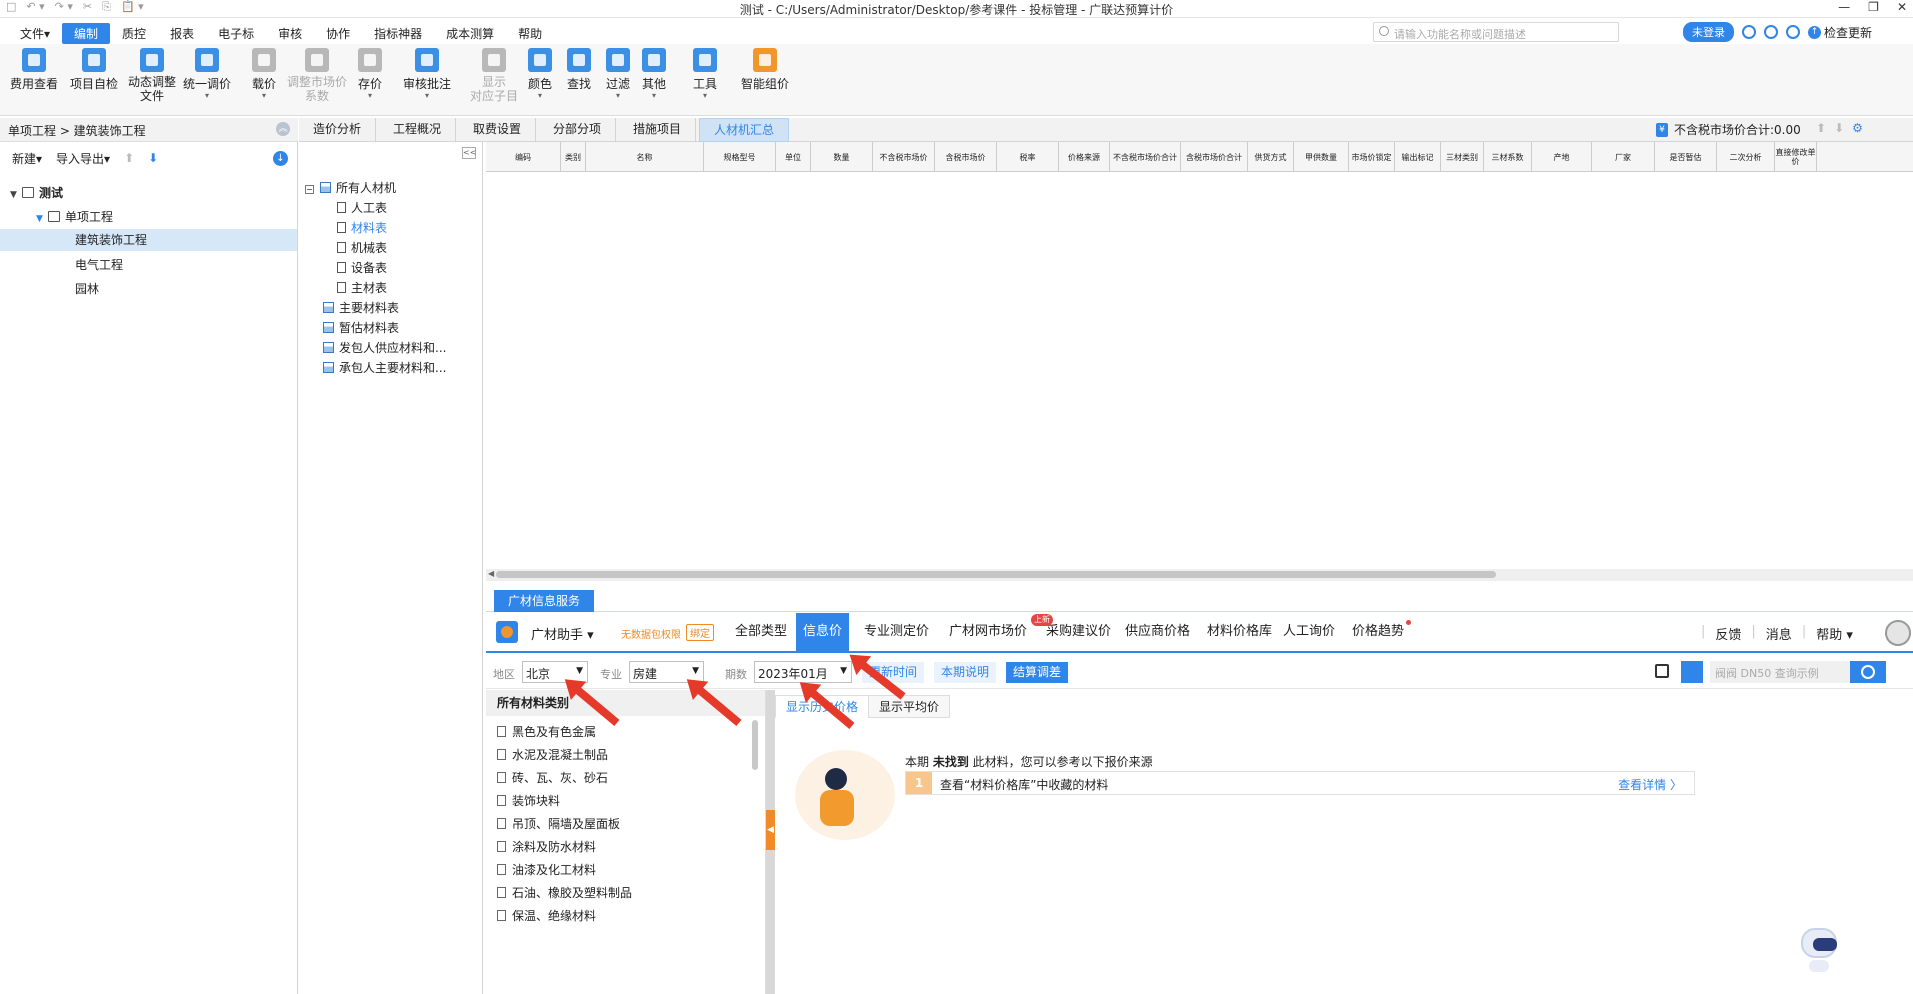  I want to click on menu-report: 报表, so click(182, 33).